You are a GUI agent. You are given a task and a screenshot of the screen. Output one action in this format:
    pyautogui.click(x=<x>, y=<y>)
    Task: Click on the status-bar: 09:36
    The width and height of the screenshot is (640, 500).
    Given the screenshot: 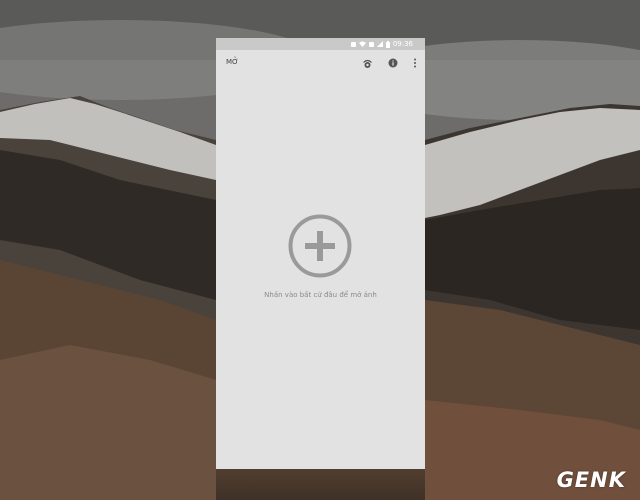 What is the action you would take?
    pyautogui.click(x=320, y=44)
    